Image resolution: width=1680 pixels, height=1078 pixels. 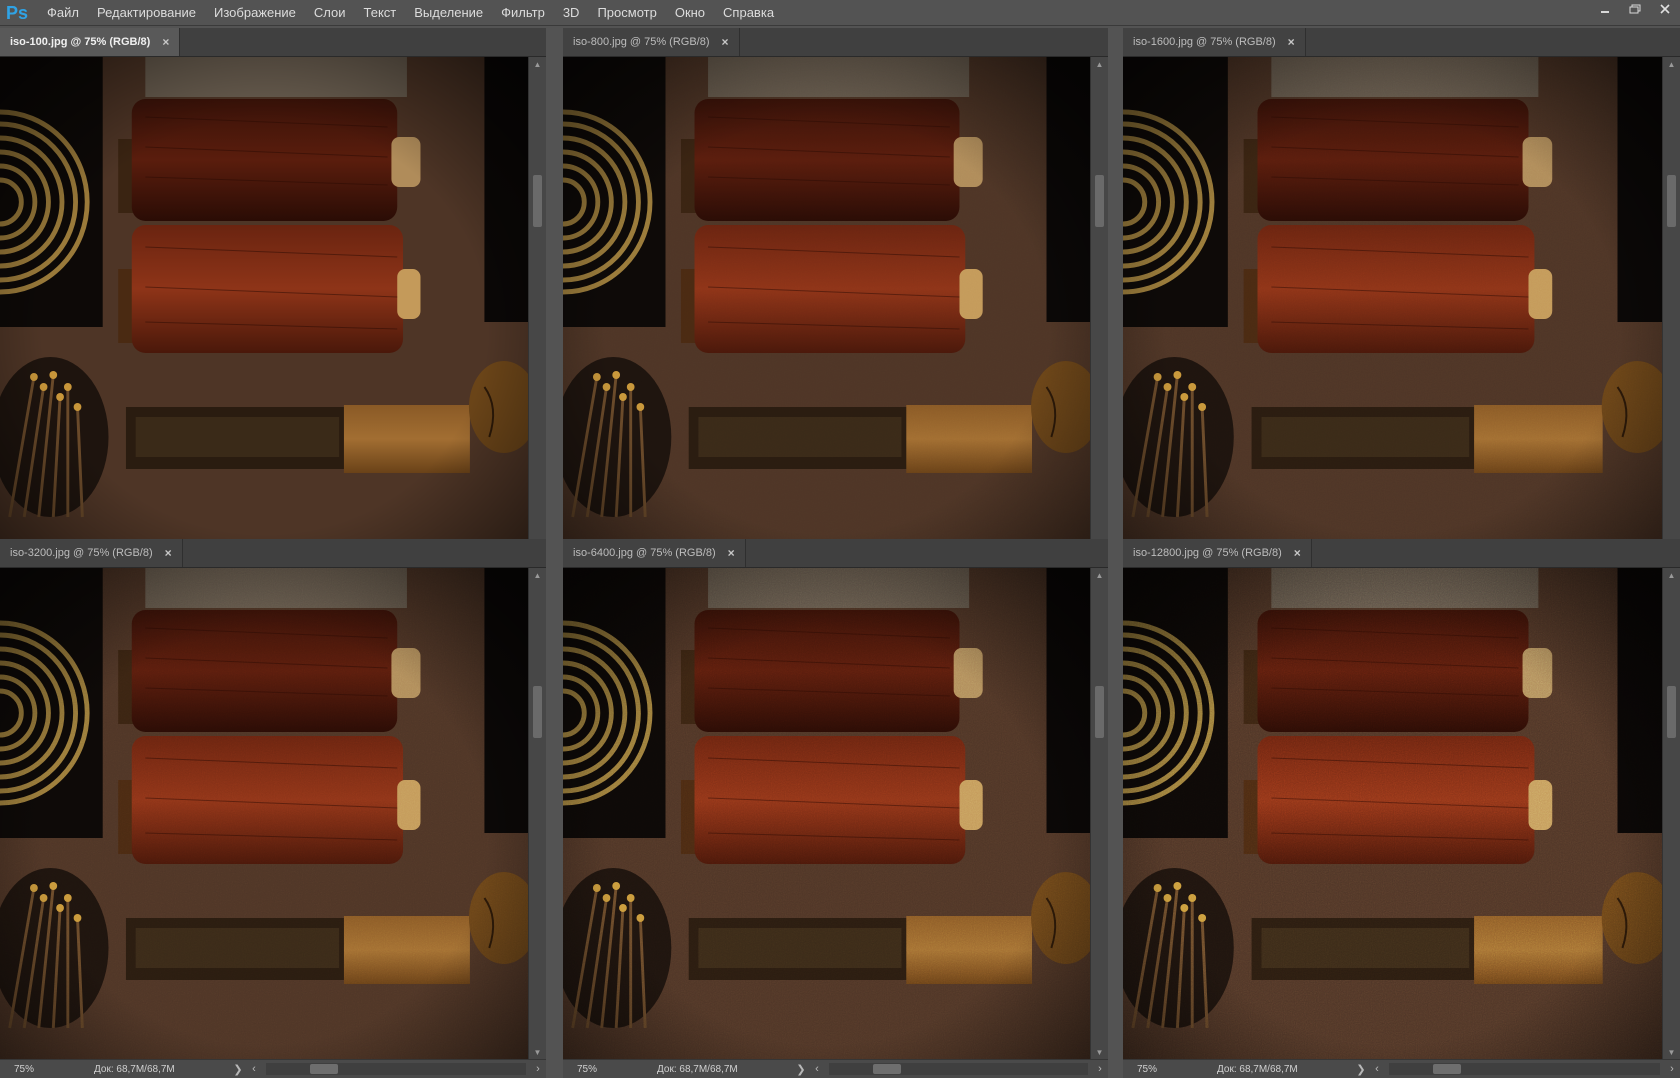 What do you see at coordinates (523, 13) in the screenshot?
I see `menu-item: Фильтр` at bounding box center [523, 13].